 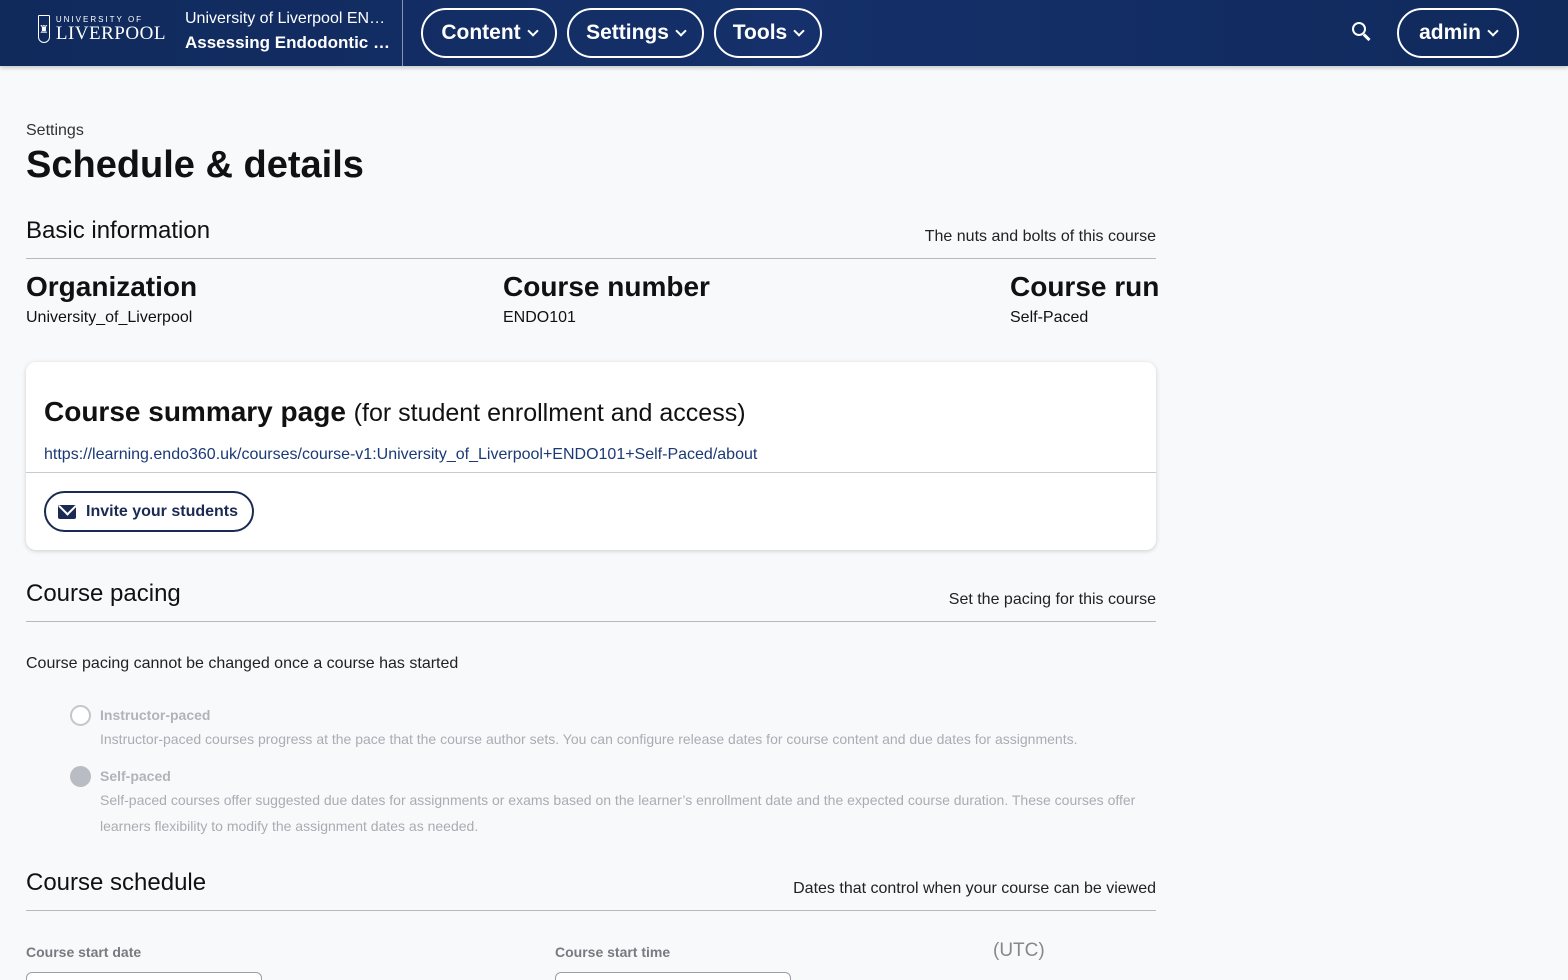 What do you see at coordinates (1362, 32) in the screenshot?
I see `search-icon` at bounding box center [1362, 32].